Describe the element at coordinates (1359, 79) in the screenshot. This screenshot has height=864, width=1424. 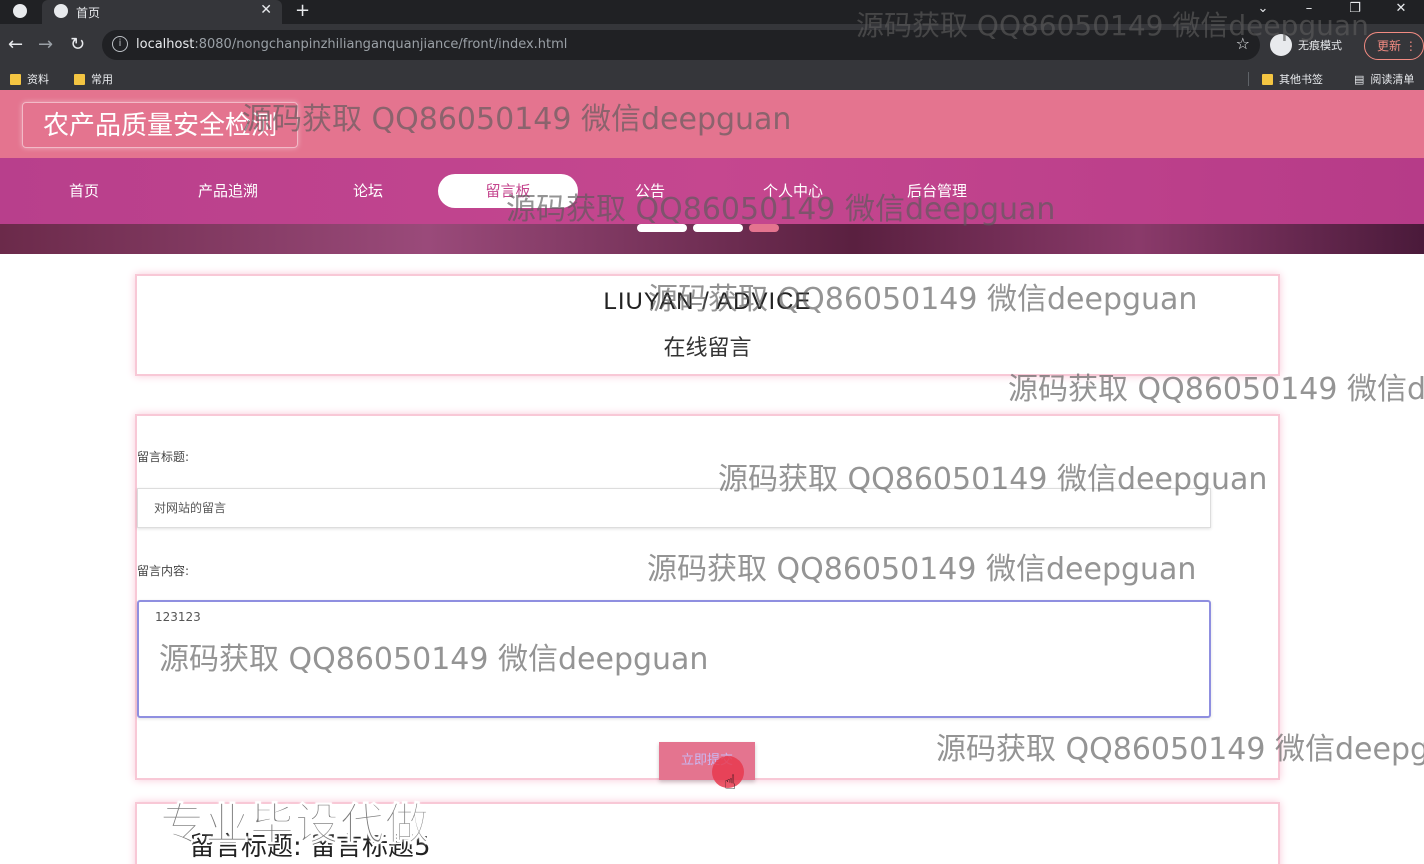
I see `reading-list-icon: ▤` at that location.